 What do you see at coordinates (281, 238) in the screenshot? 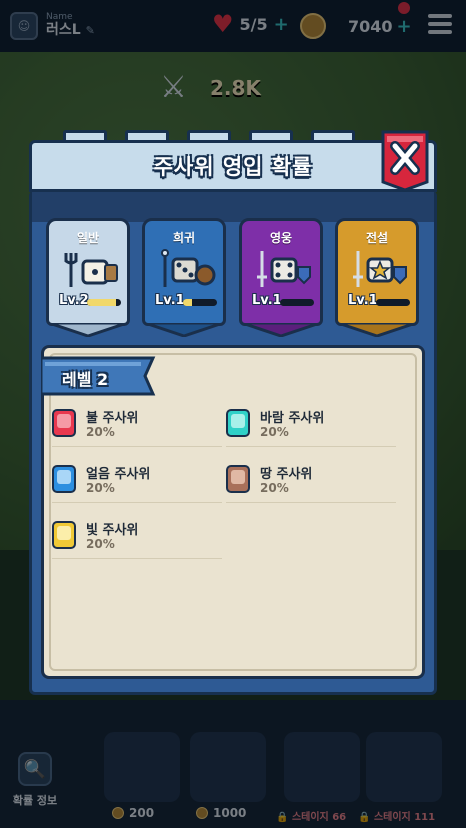
I see `tier-name: 영웅` at bounding box center [281, 238].